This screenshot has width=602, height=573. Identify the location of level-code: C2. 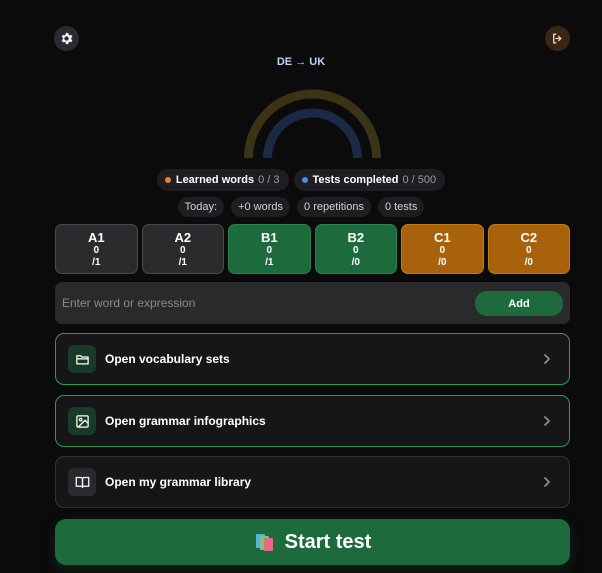
(529, 237).